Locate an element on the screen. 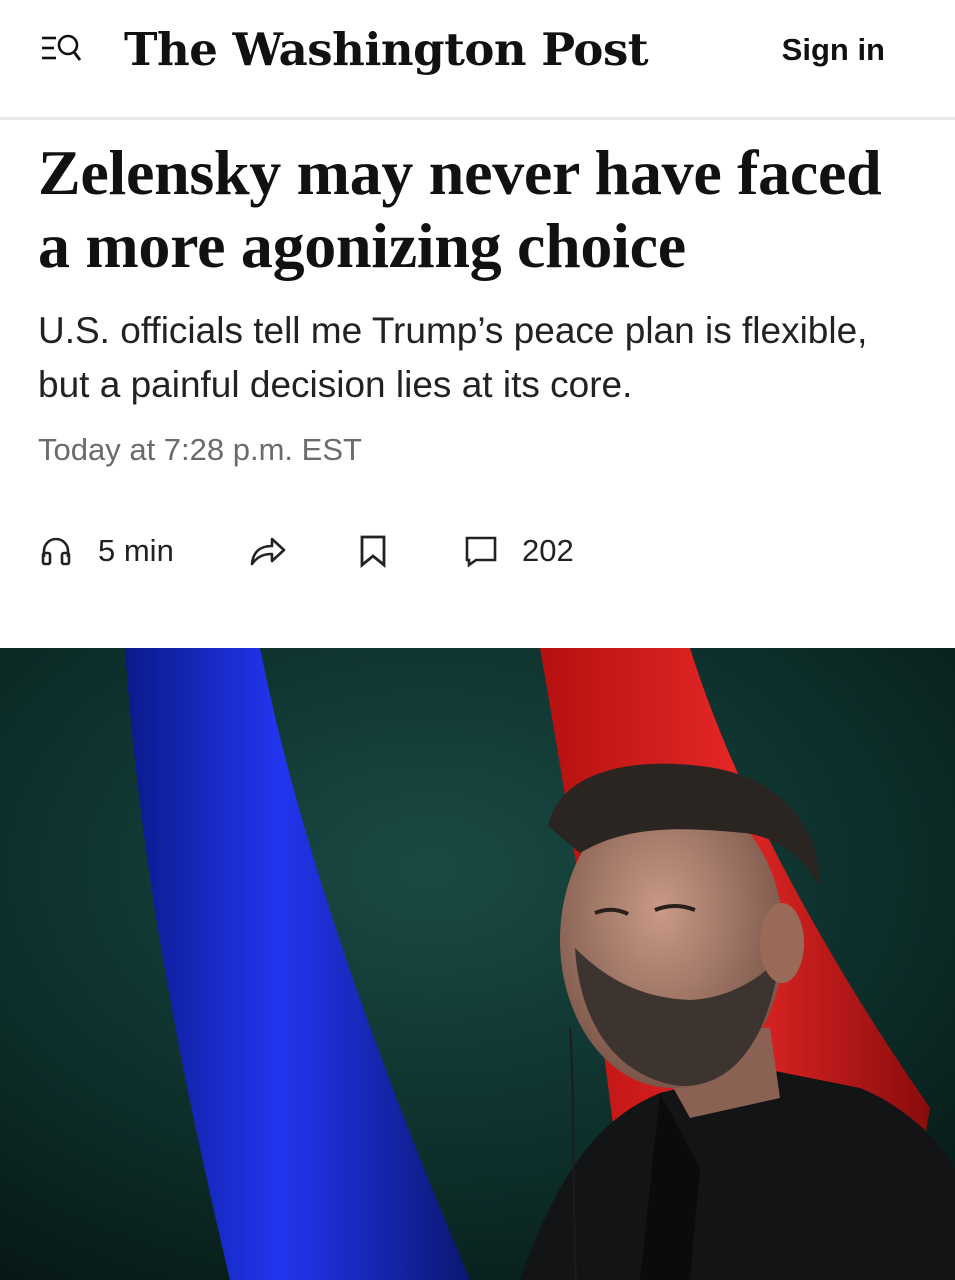  comments-button: 202 is located at coordinates (519, 551).